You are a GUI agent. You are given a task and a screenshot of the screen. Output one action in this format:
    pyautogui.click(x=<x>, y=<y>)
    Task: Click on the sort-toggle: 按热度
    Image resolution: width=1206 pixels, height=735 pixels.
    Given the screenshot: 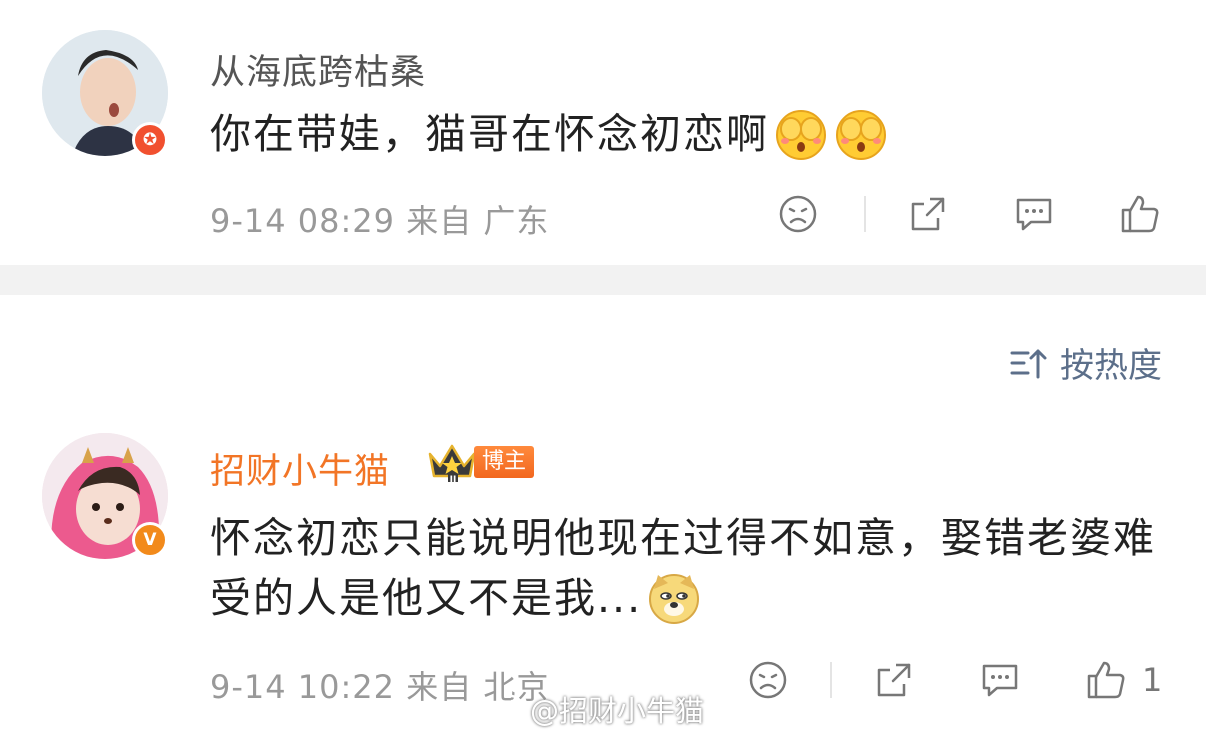 What is the action you would take?
    pyautogui.click(x=1085, y=362)
    